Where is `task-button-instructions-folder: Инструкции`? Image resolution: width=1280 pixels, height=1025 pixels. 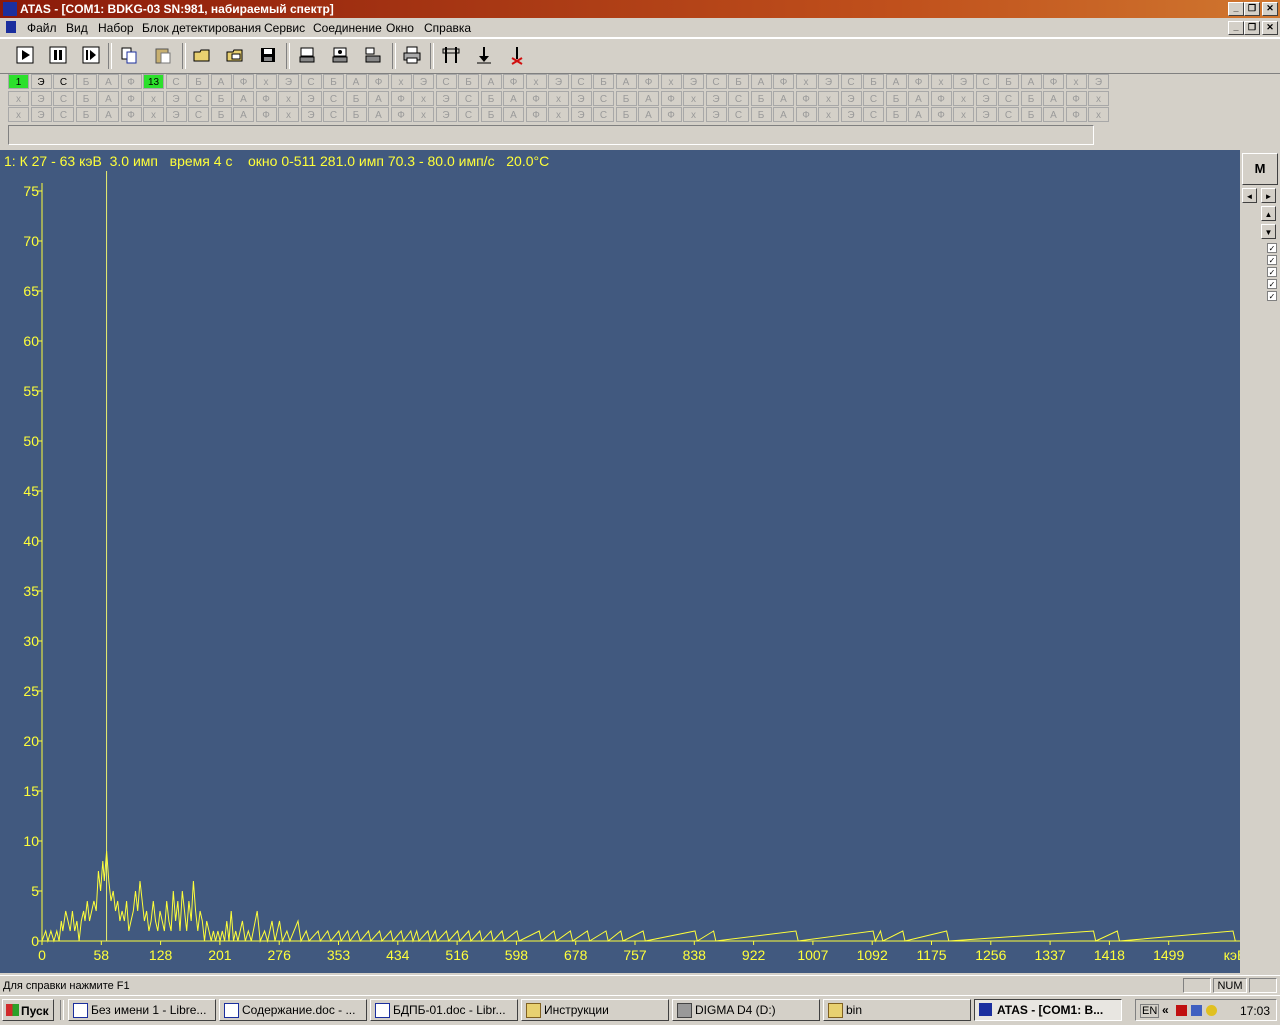
task-button-instructions-folder: Инструкции is located at coordinates (595, 1010).